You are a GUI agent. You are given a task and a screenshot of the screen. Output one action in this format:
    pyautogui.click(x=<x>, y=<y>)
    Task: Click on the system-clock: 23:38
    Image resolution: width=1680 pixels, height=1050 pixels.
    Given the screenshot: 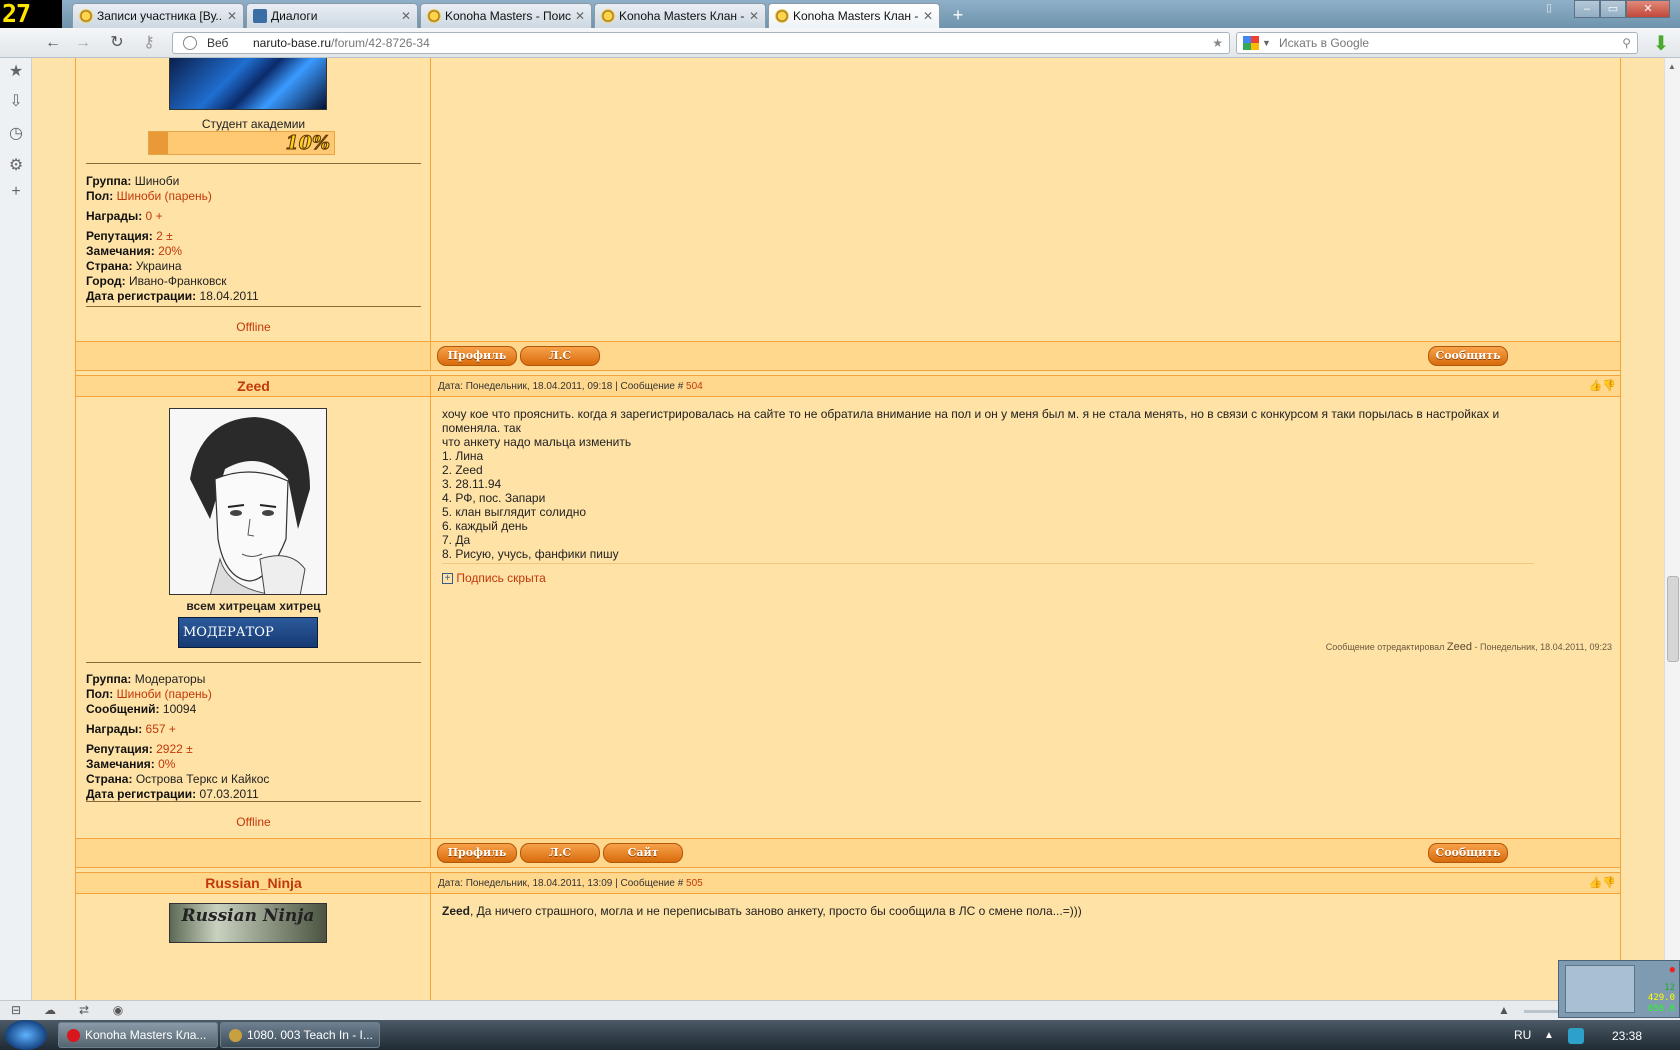 What is the action you would take?
    pyautogui.click(x=1627, y=1036)
    